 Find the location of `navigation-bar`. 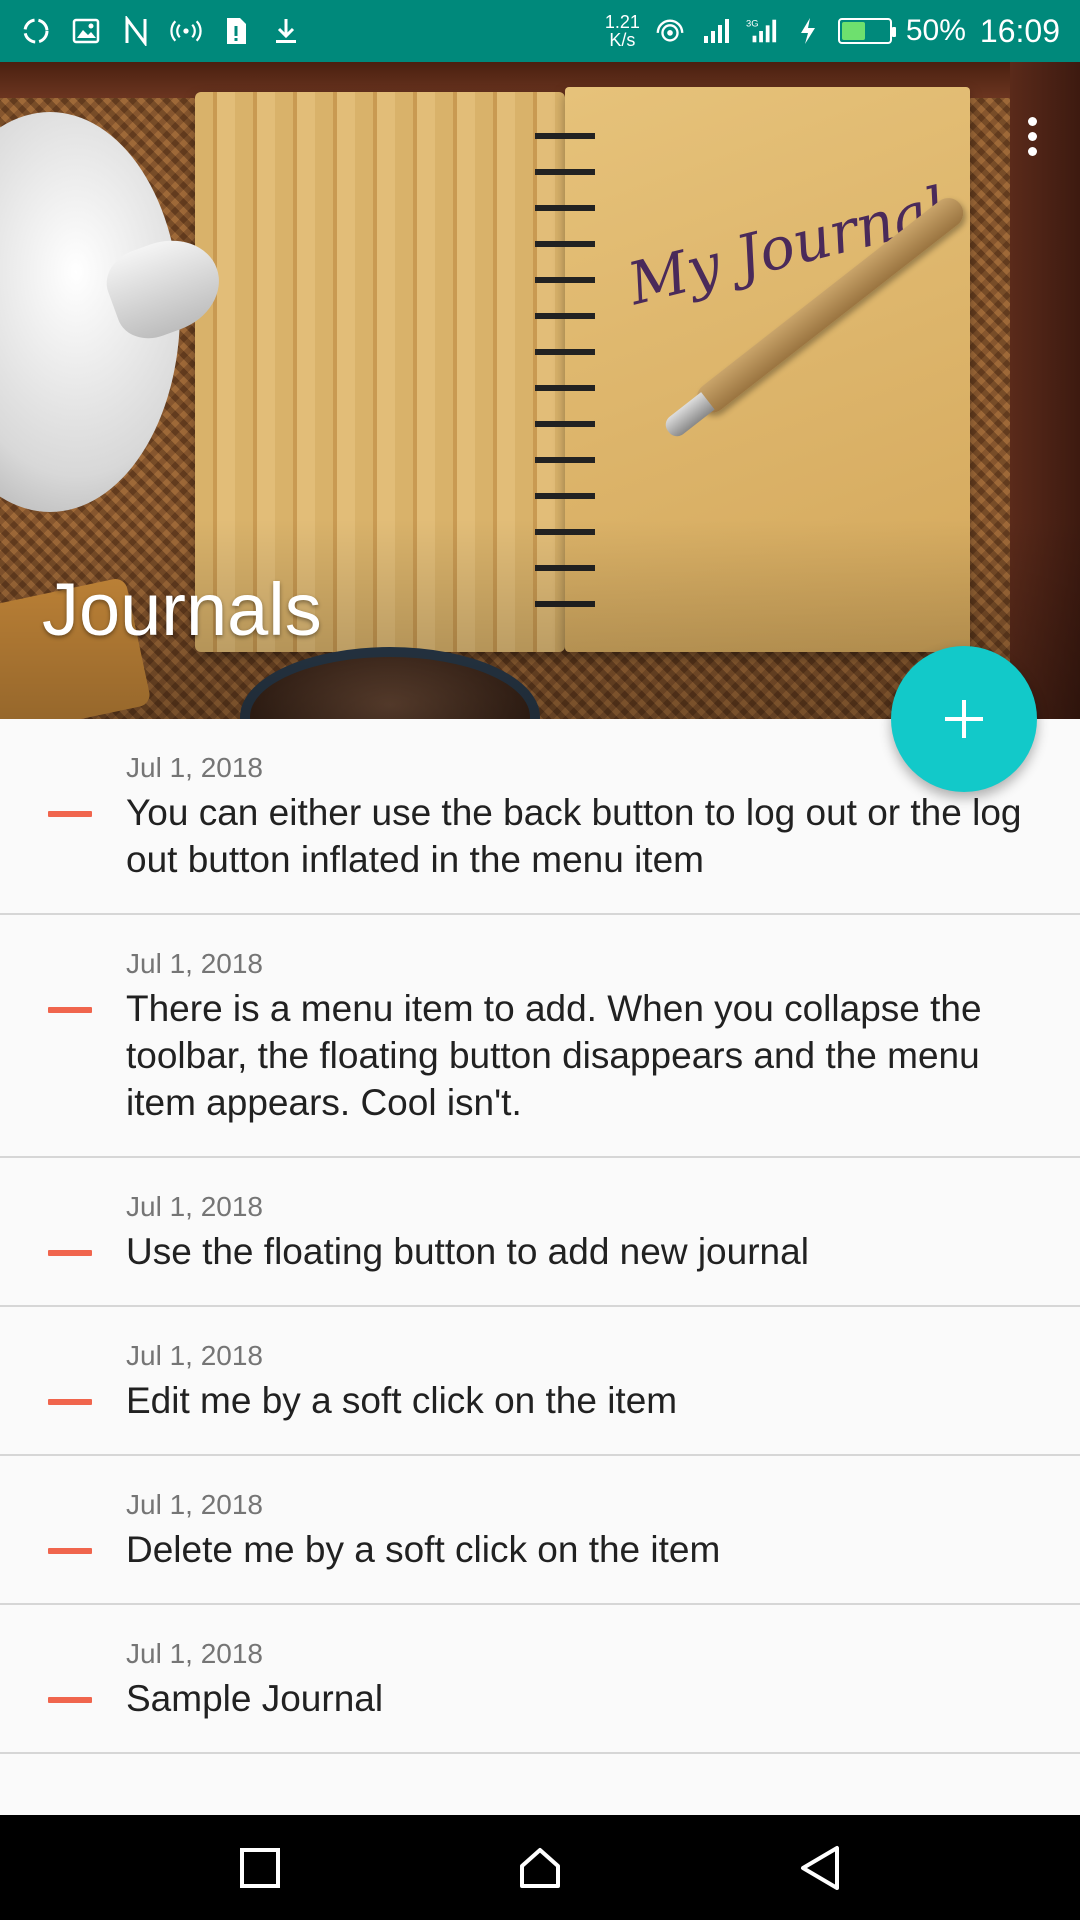

navigation-bar is located at coordinates (540, 1867).